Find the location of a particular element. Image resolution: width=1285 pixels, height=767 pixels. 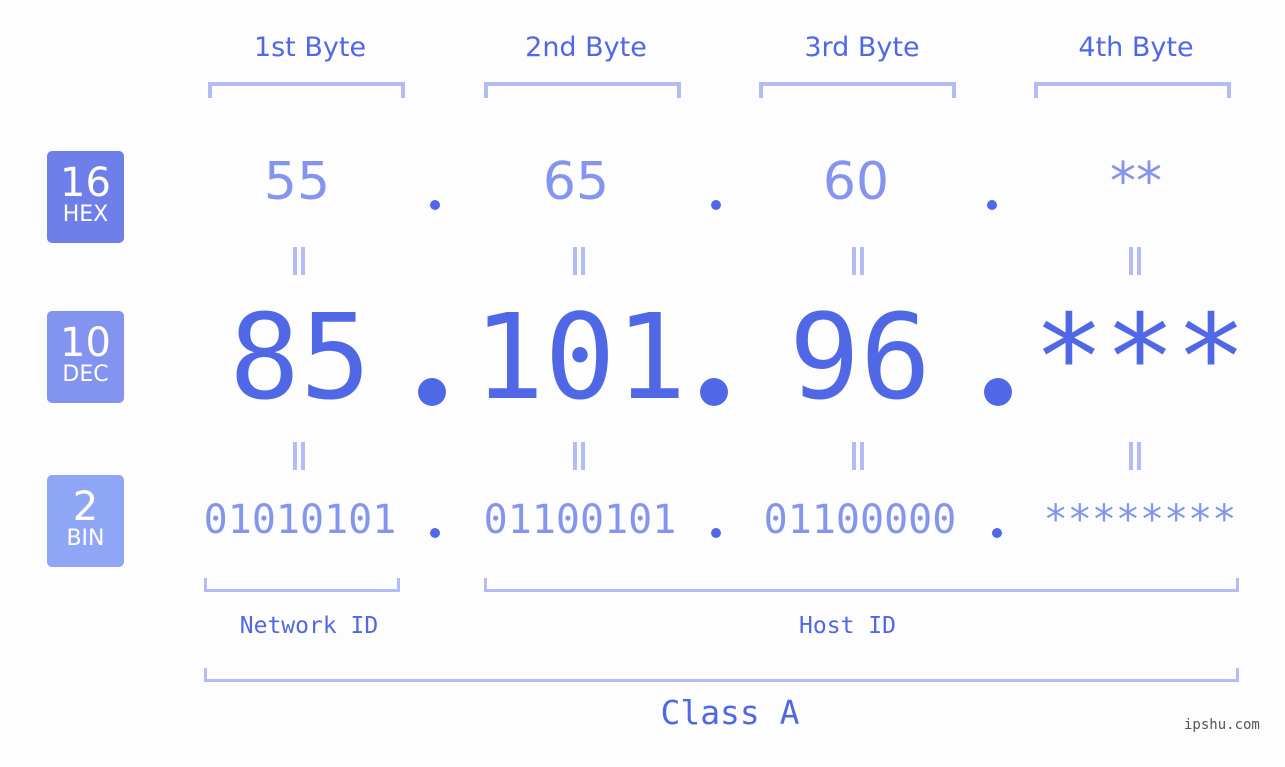

dec-byte-3: 96 is located at coordinates (860, 357).